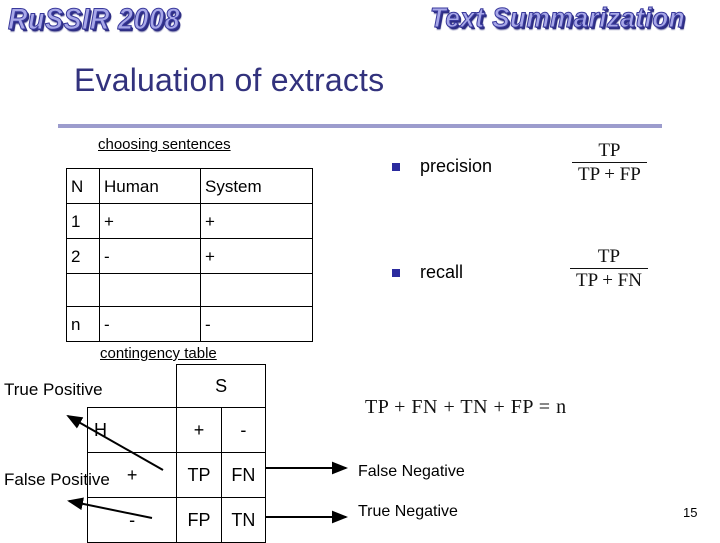 This screenshot has width=720, height=543. What do you see at coordinates (199, 475) in the screenshot?
I see `cell-true-positive: TP` at bounding box center [199, 475].